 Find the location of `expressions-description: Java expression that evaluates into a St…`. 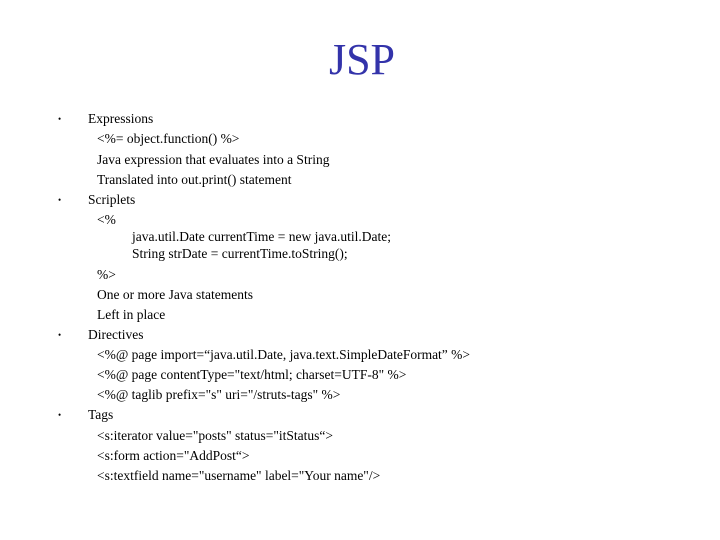

expressions-description: Java expression that evaluates into a St… is located at coordinates (213, 159).